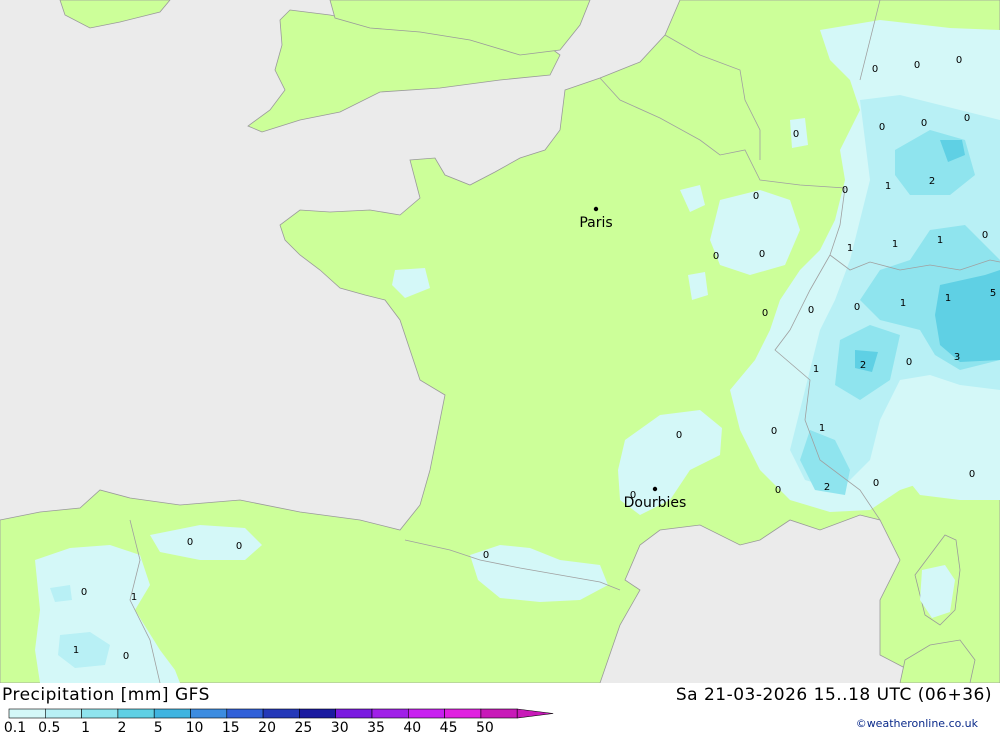 Image resolution: width=1000 pixels, height=735 pixels. What do you see at coordinates (957, 357) in the screenshot?
I see `value-label: 3` at bounding box center [957, 357].